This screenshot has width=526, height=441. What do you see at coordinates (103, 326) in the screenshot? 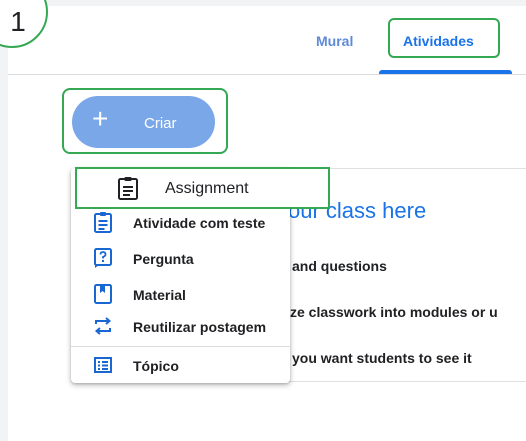
I see `reuse-post-icon` at bounding box center [103, 326].